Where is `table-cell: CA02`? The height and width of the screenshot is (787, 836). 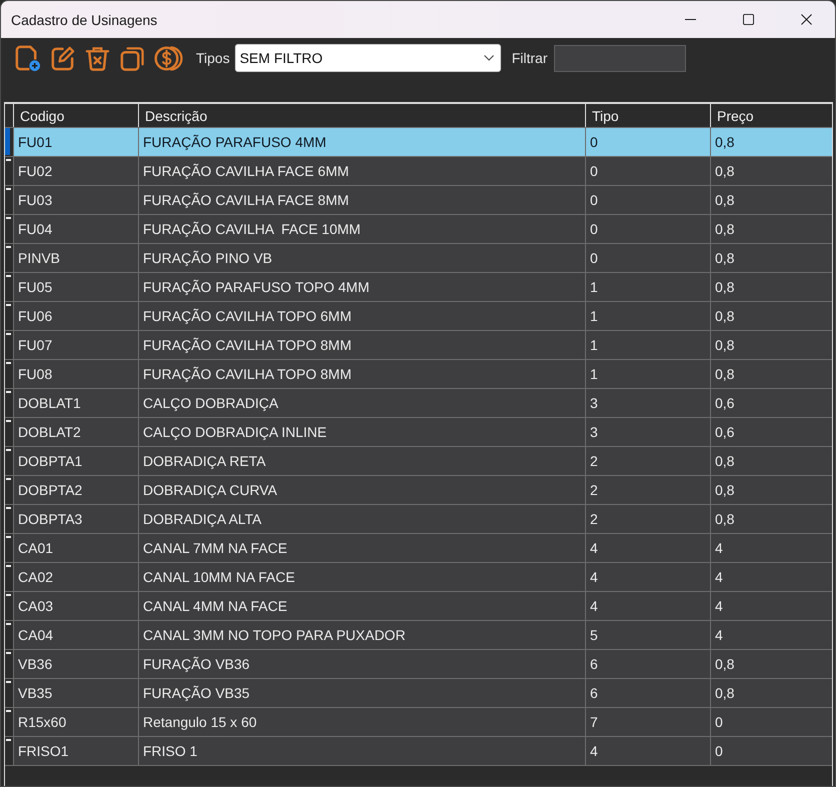
table-cell: CA02 is located at coordinates (75, 577).